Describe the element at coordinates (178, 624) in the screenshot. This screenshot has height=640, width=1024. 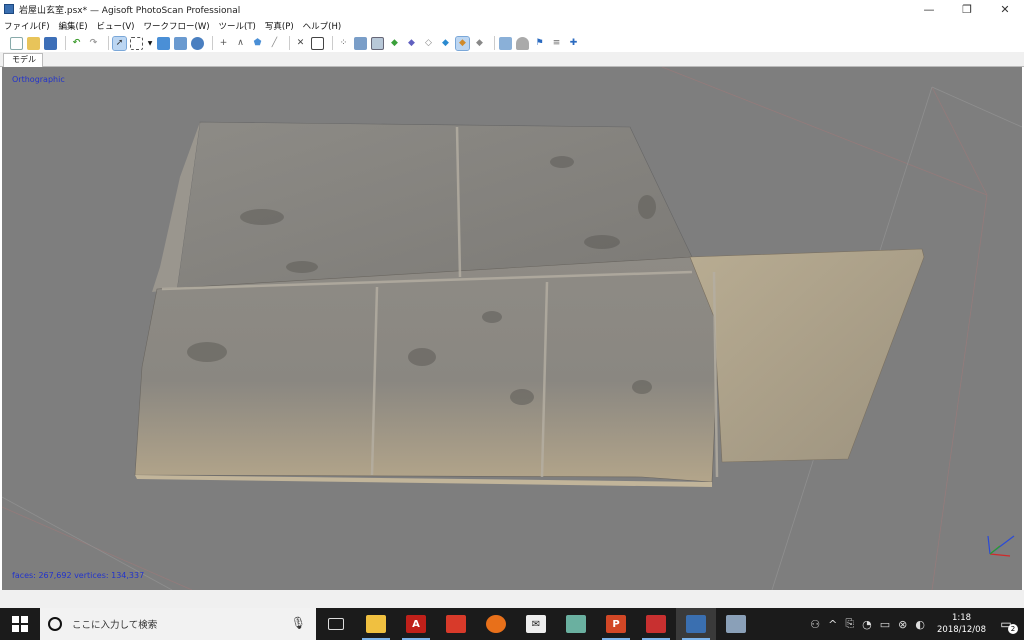
I see `search-box: ここに入力して検索 🎙` at that location.